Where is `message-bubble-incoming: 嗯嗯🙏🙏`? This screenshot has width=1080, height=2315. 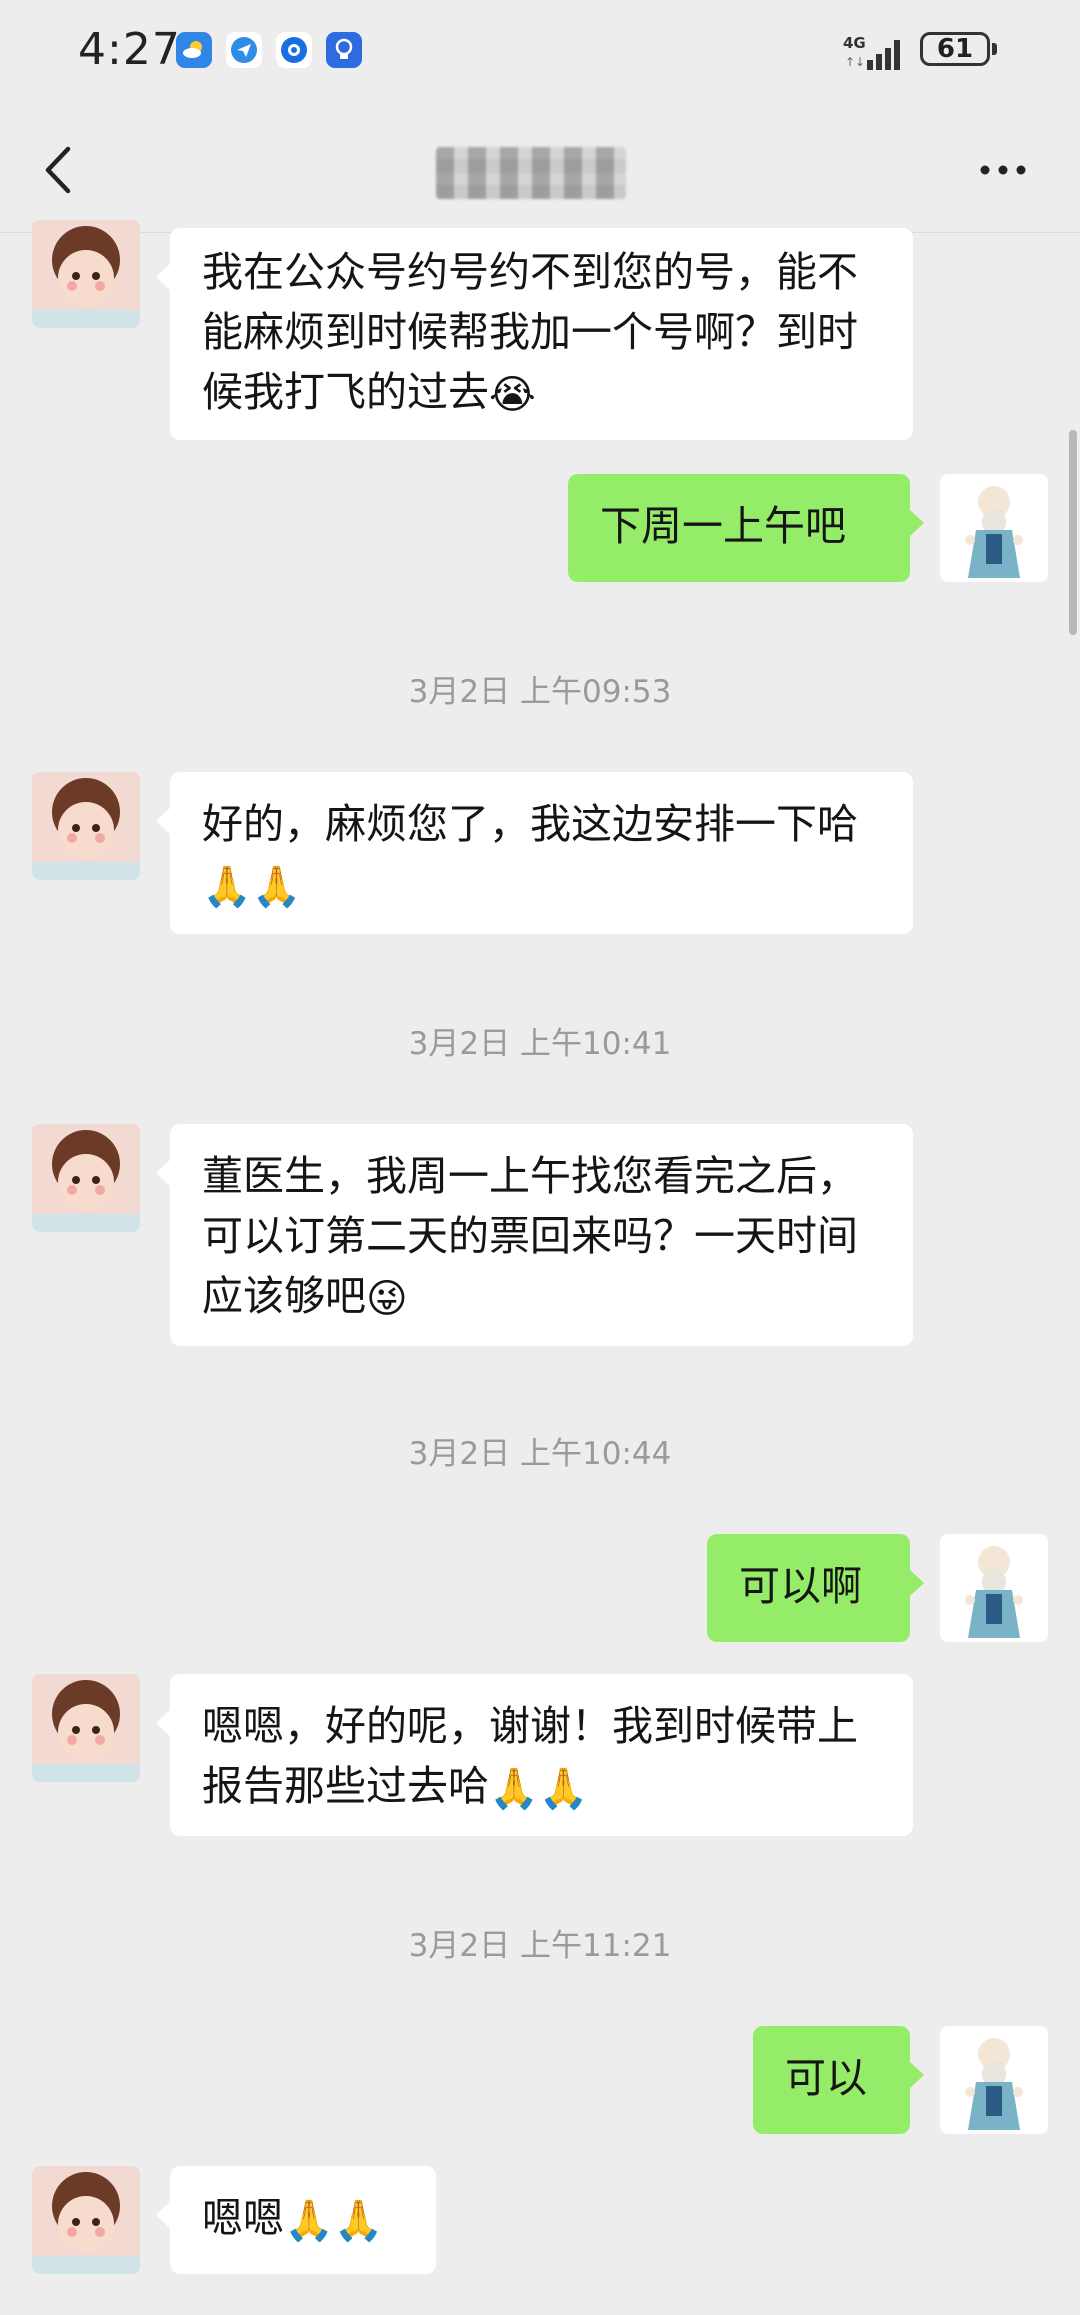 message-bubble-incoming: 嗯嗯🙏🙏 is located at coordinates (296, 2220).